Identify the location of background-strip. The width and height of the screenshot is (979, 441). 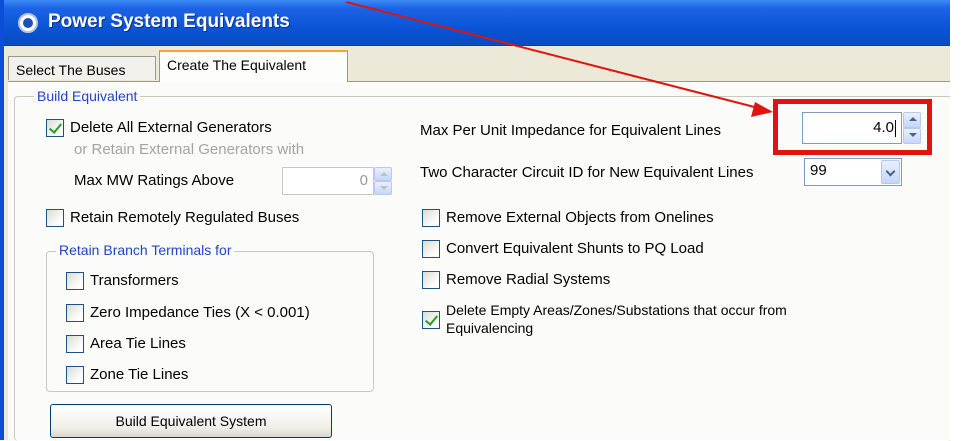
(964, 220).